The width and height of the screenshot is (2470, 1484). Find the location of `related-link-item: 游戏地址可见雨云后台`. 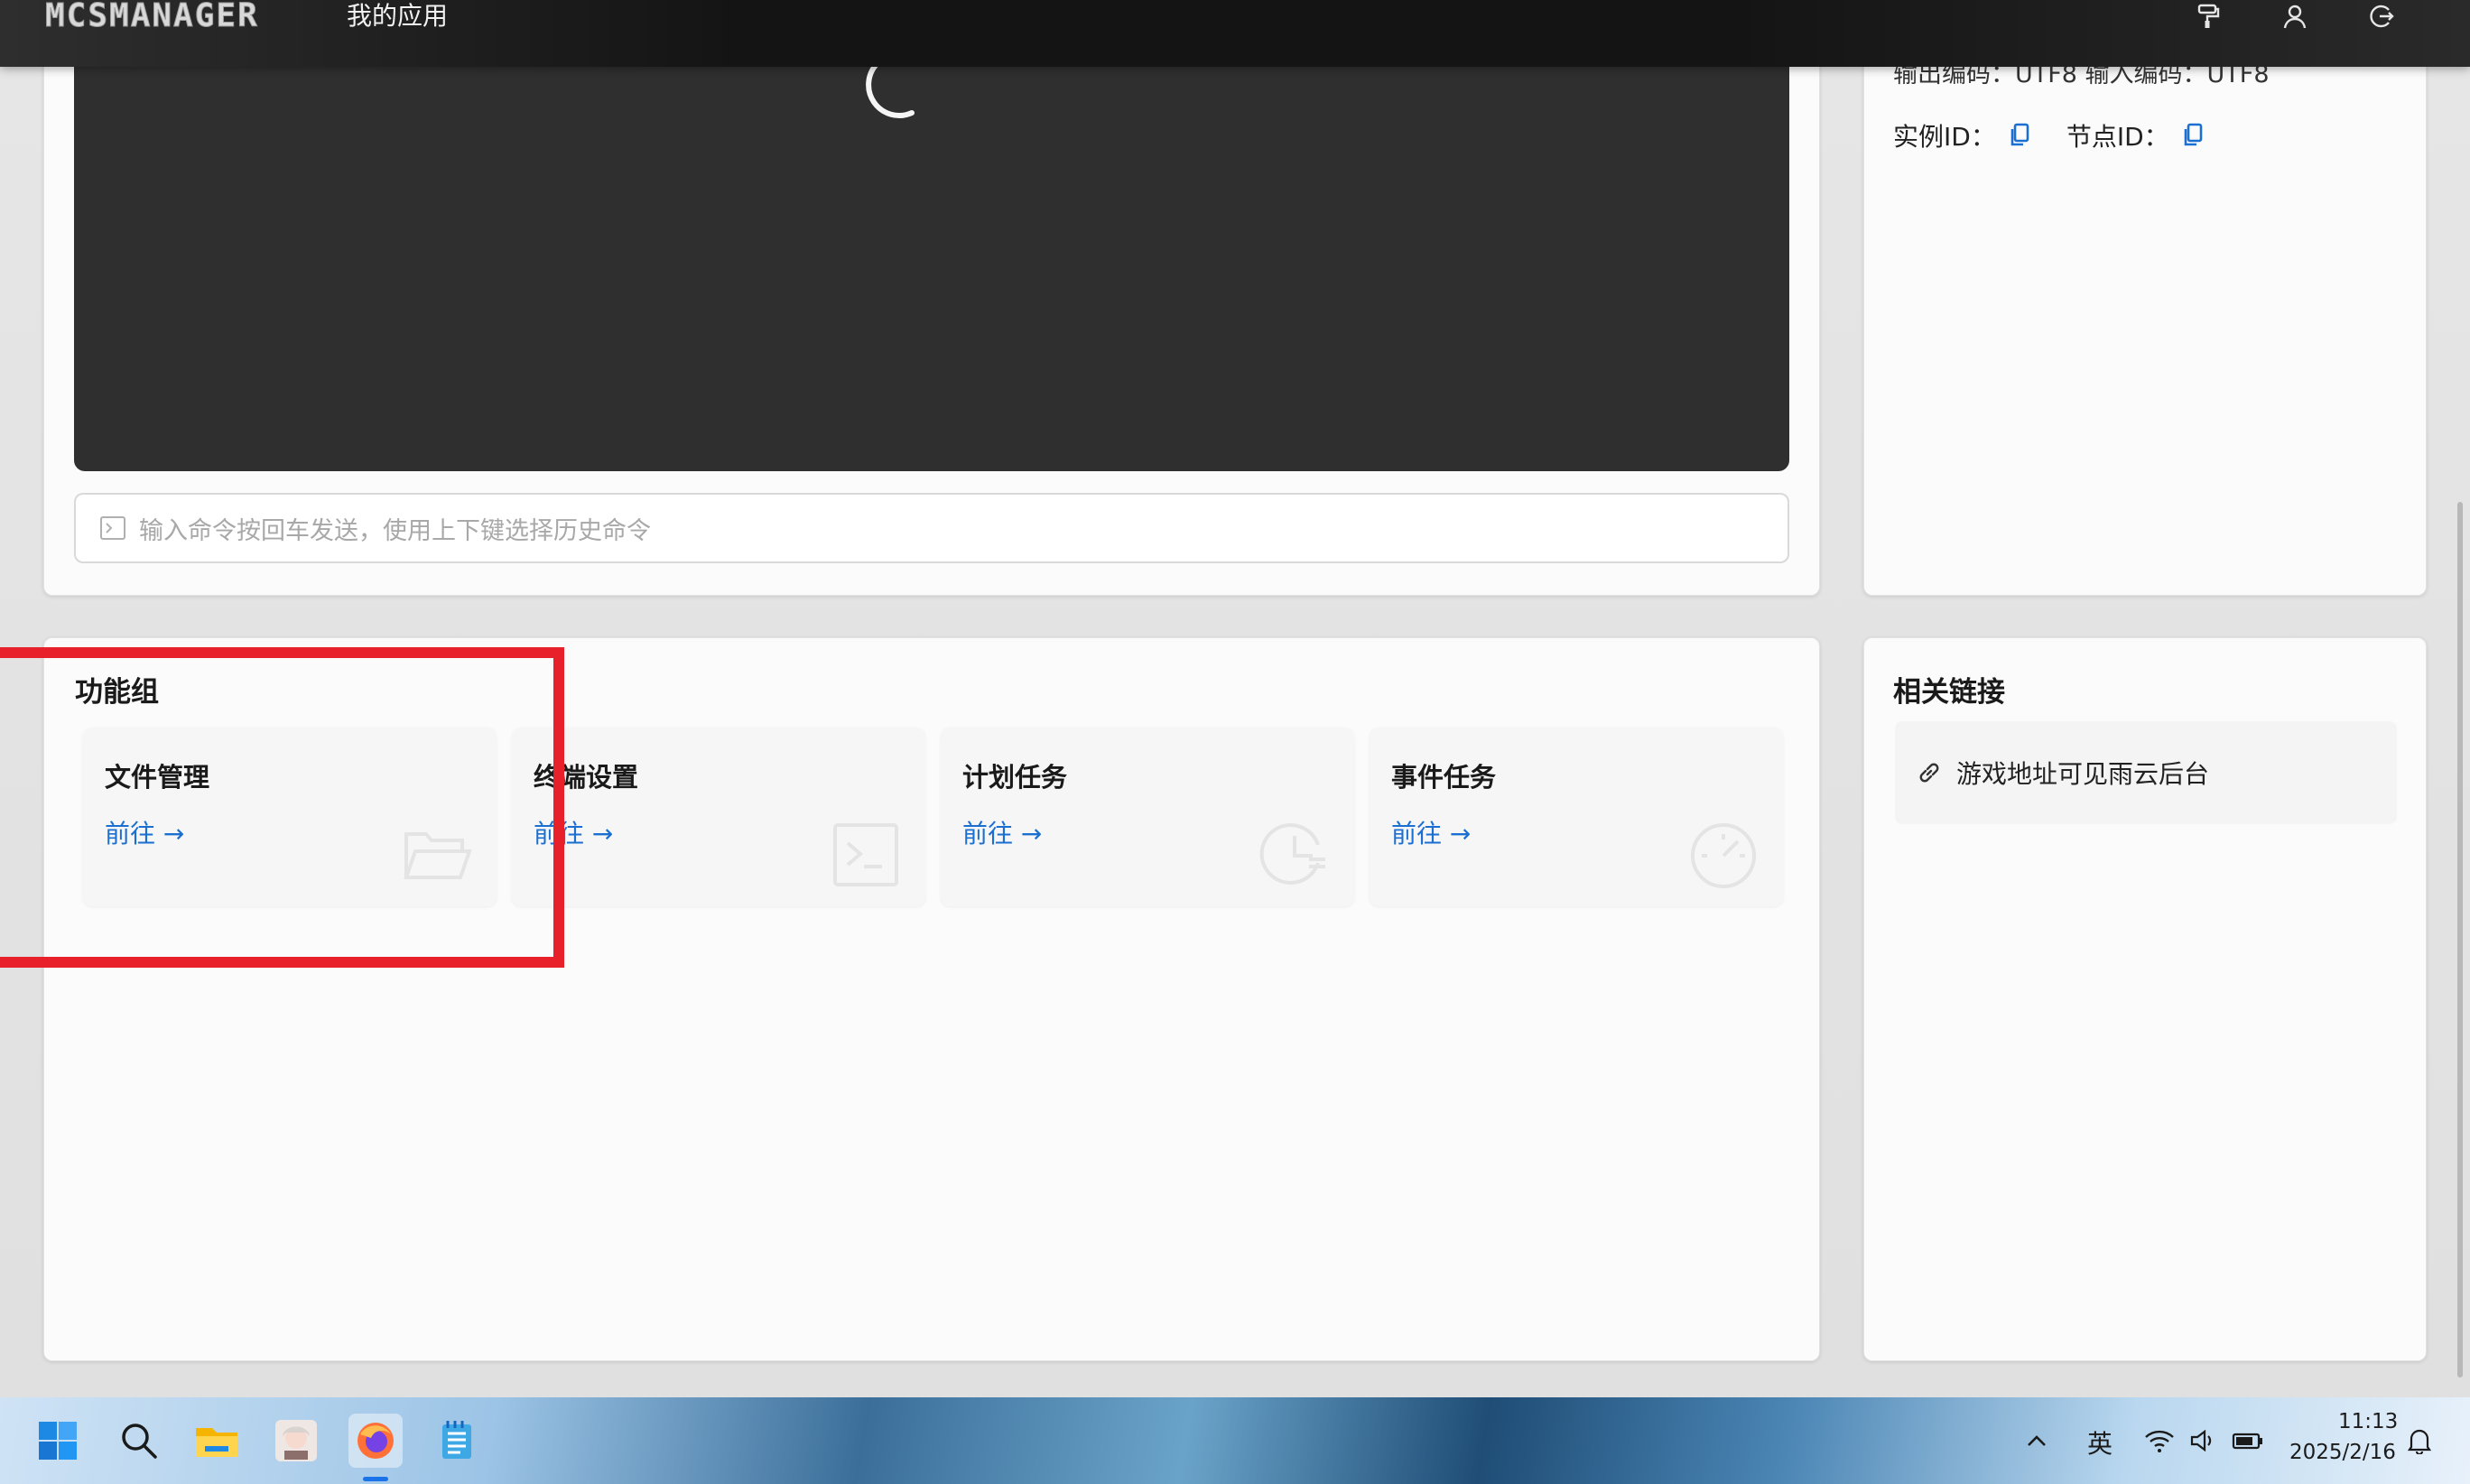

related-link-item: 游戏地址可见雨云后台 is located at coordinates (2146, 773).